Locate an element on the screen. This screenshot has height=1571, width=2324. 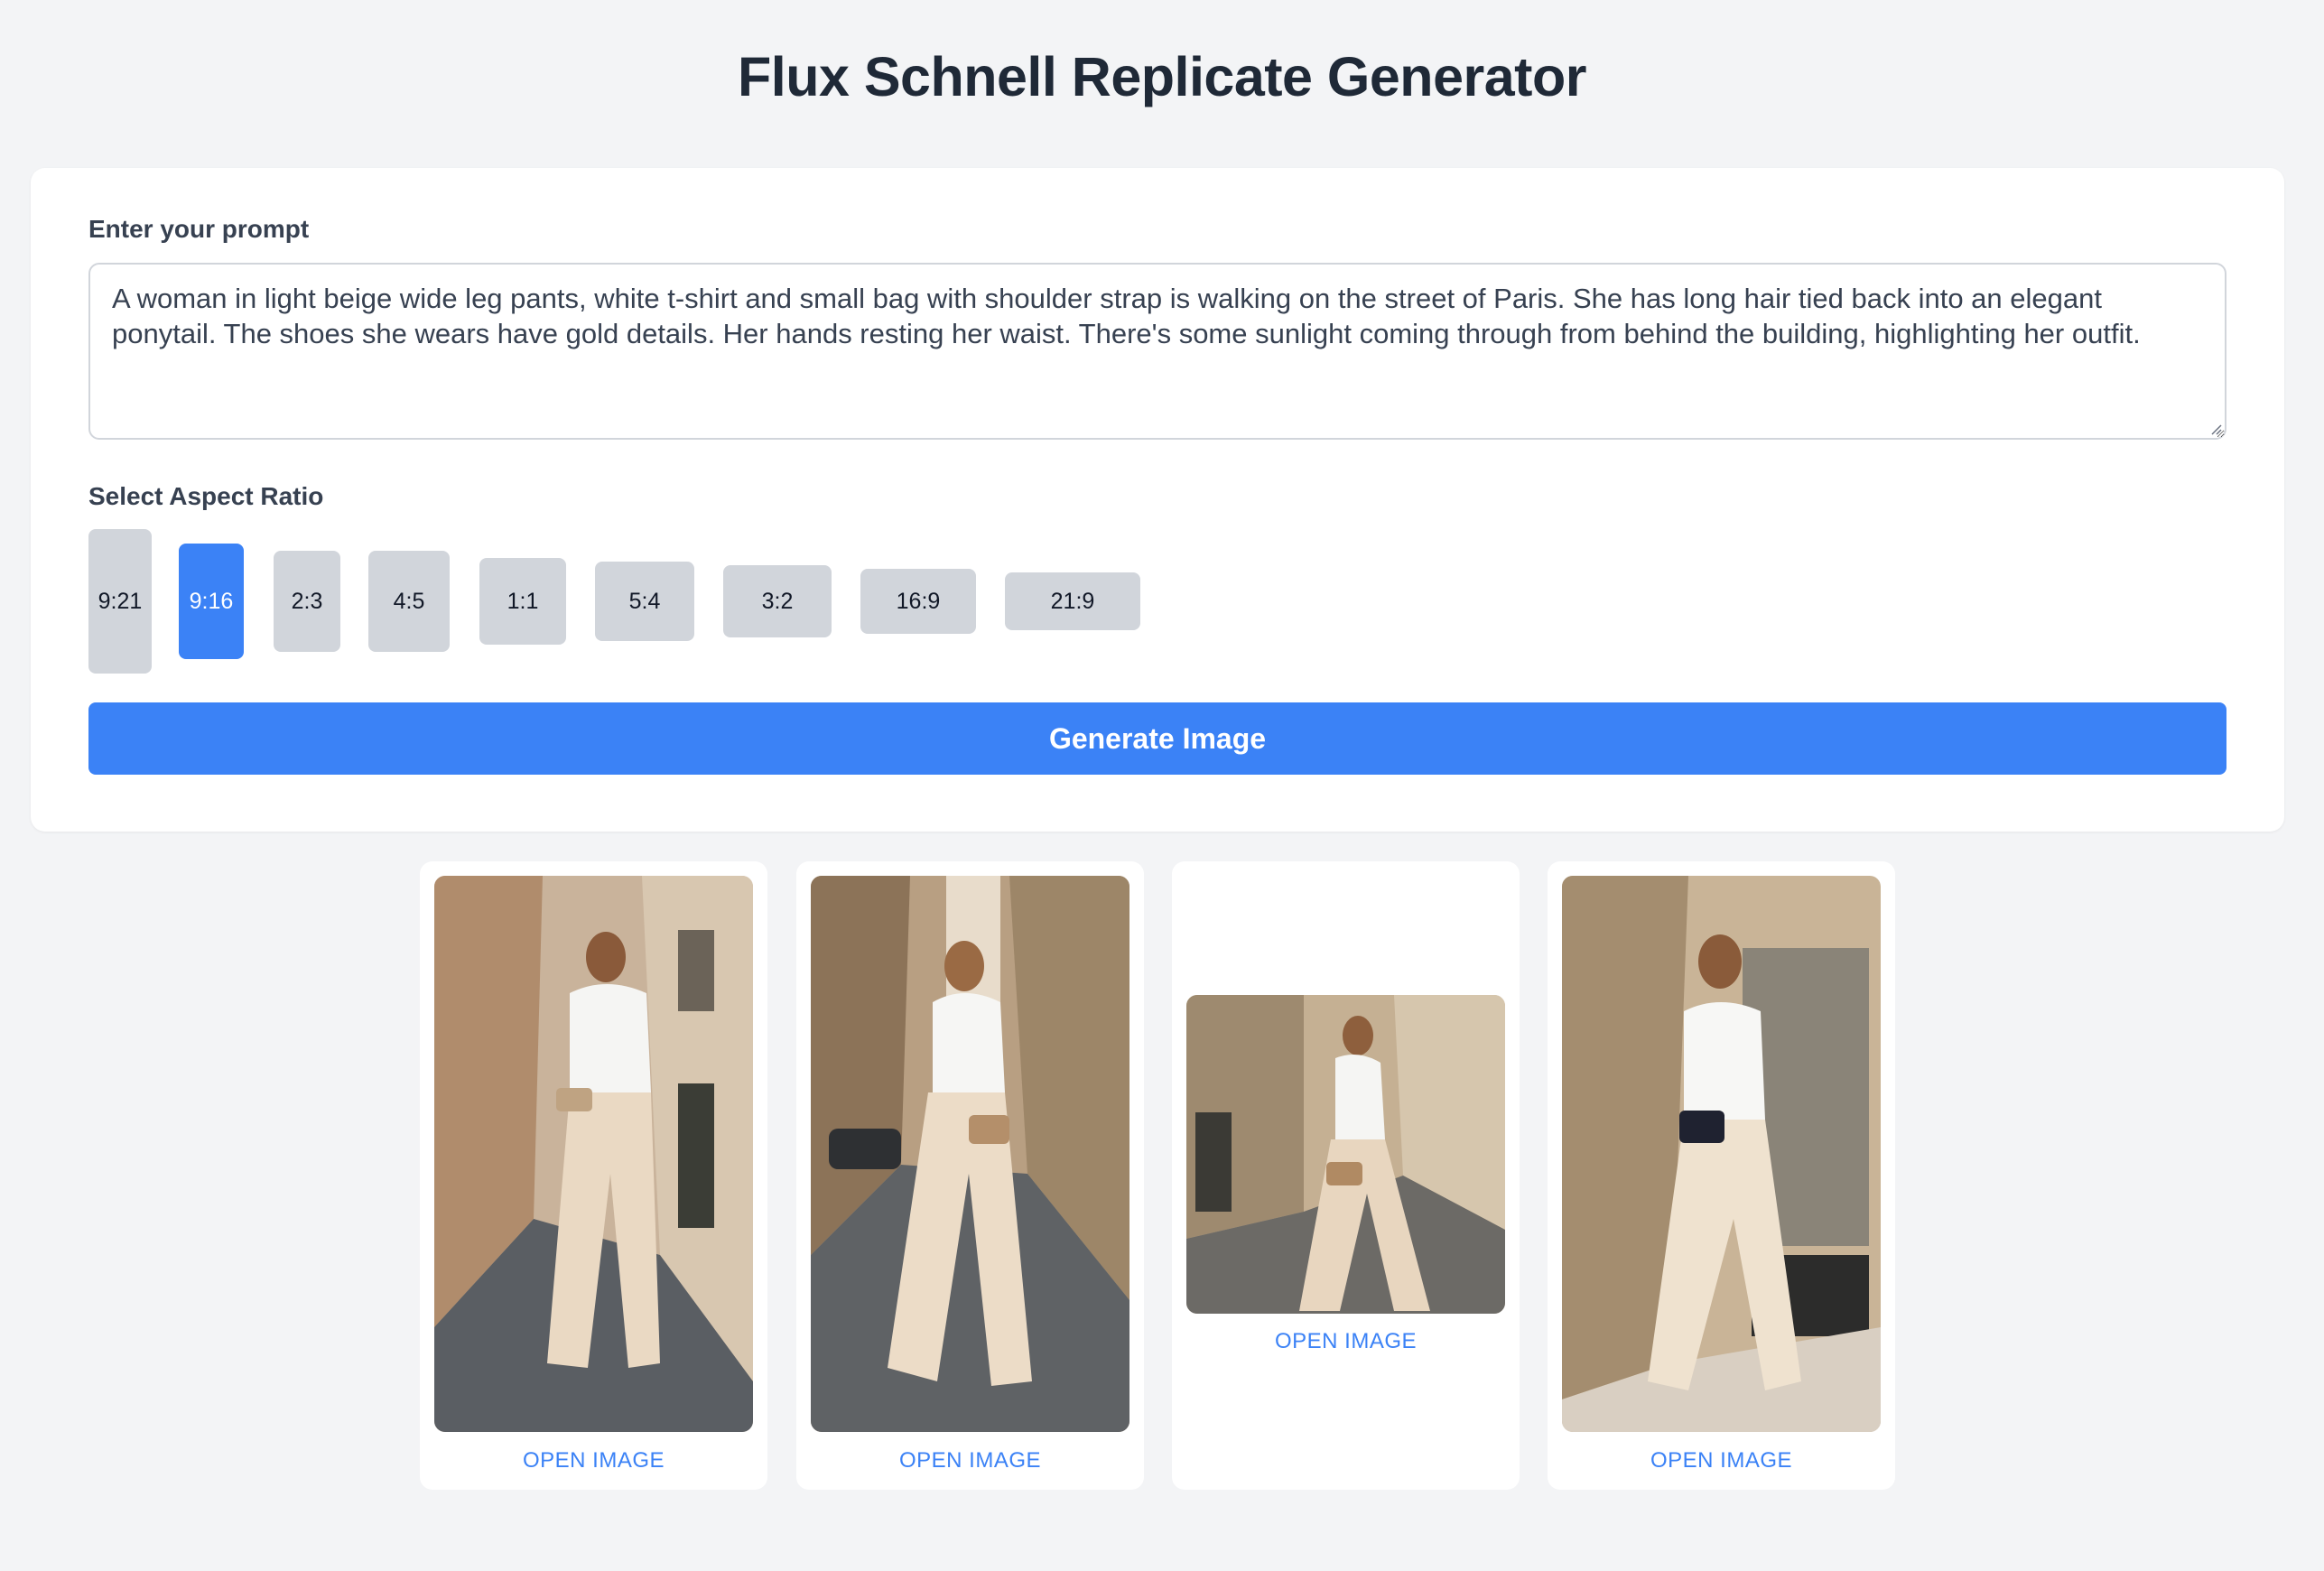
page-title: Flux Schnell Replicate Generator is located at coordinates (1162, 76).